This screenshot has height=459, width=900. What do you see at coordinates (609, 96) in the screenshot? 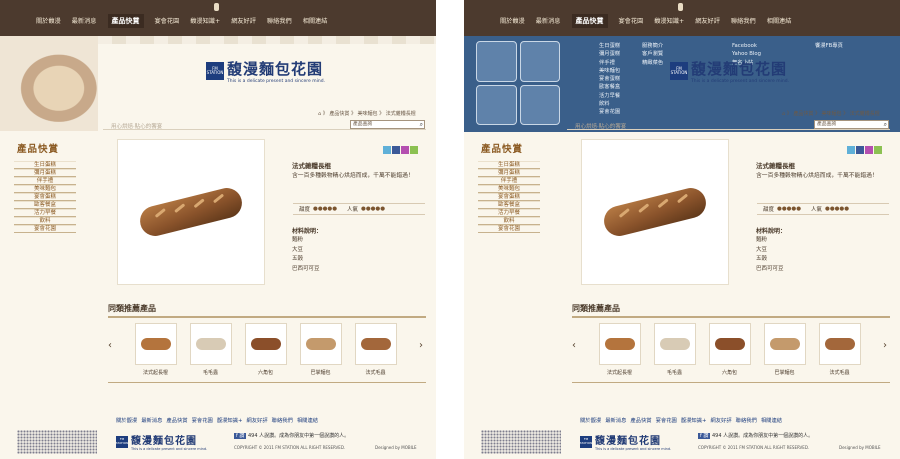
I see `mega-item: 活力早餐` at bounding box center [609, 96].